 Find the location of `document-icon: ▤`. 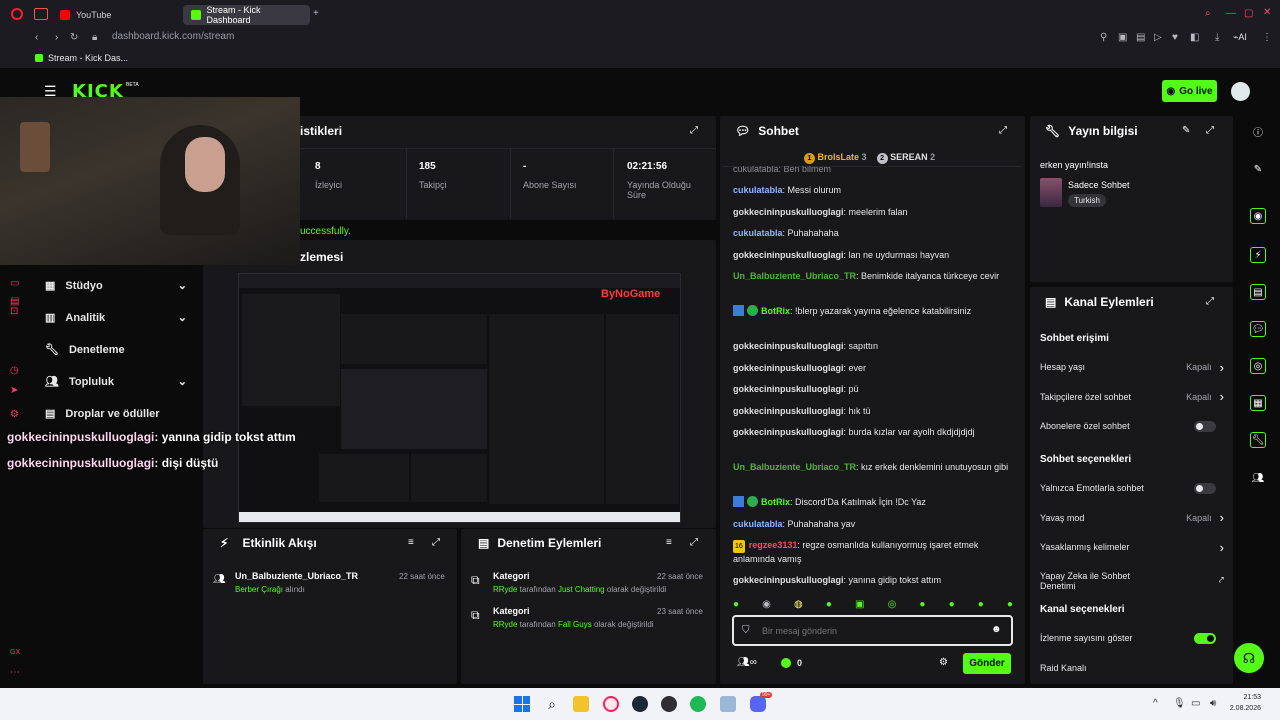

document-icon: ▤ is located at coordinates (1258, 292).